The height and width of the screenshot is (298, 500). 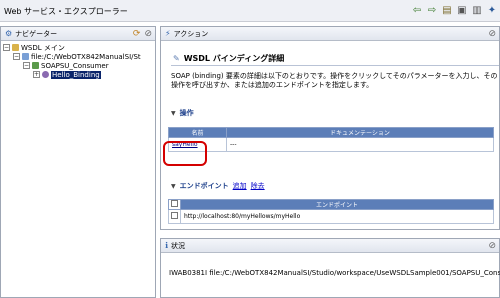 I want to click on refresh-icon: ⟳, so click(x=137, y=34).